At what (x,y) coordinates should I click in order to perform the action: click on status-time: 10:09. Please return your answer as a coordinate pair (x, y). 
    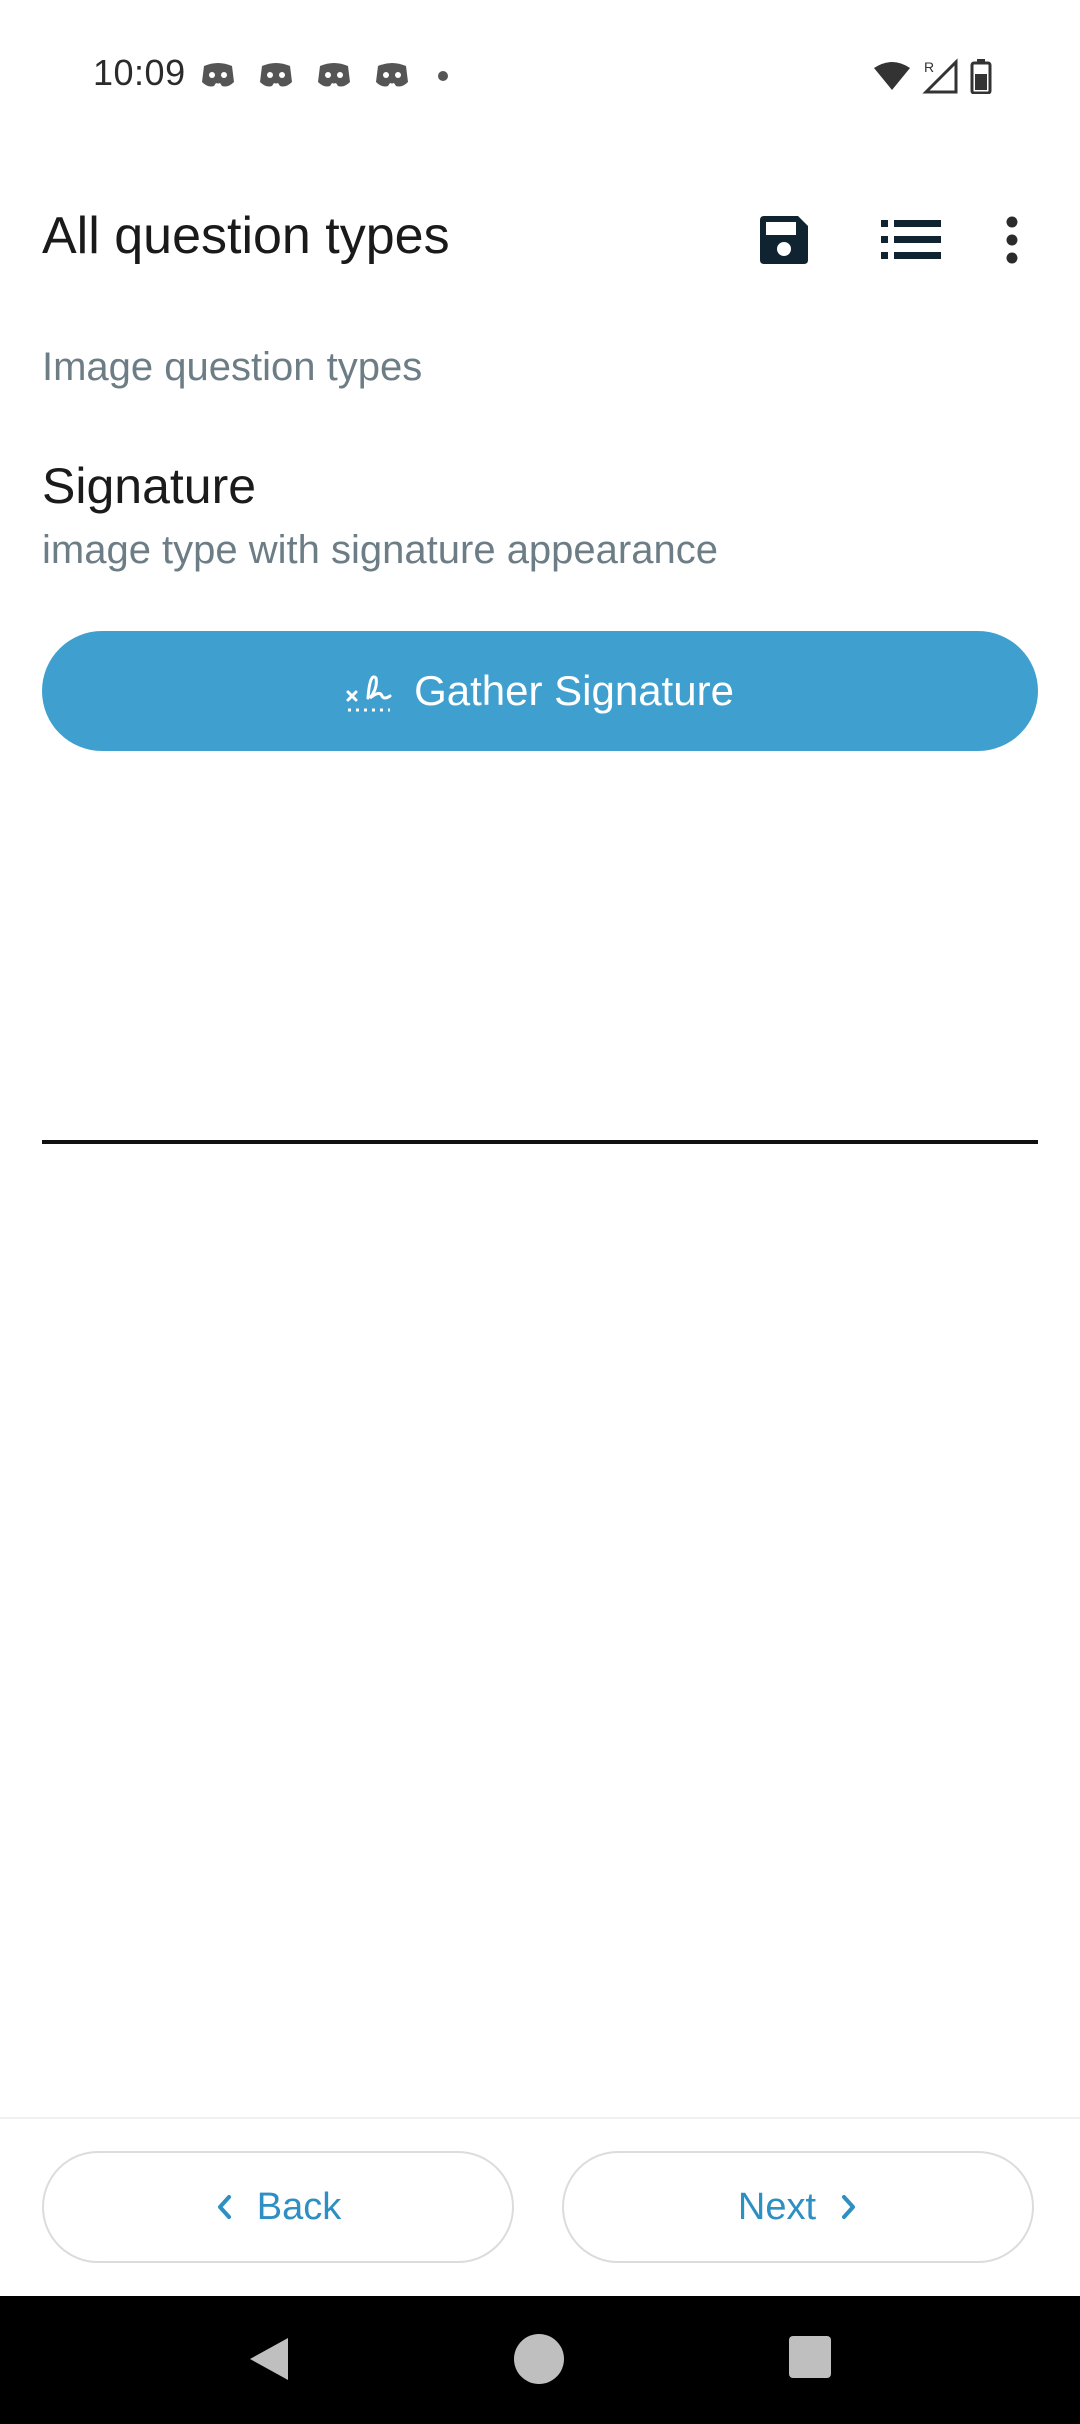
    Looking at the image, I should click on (139, 72).